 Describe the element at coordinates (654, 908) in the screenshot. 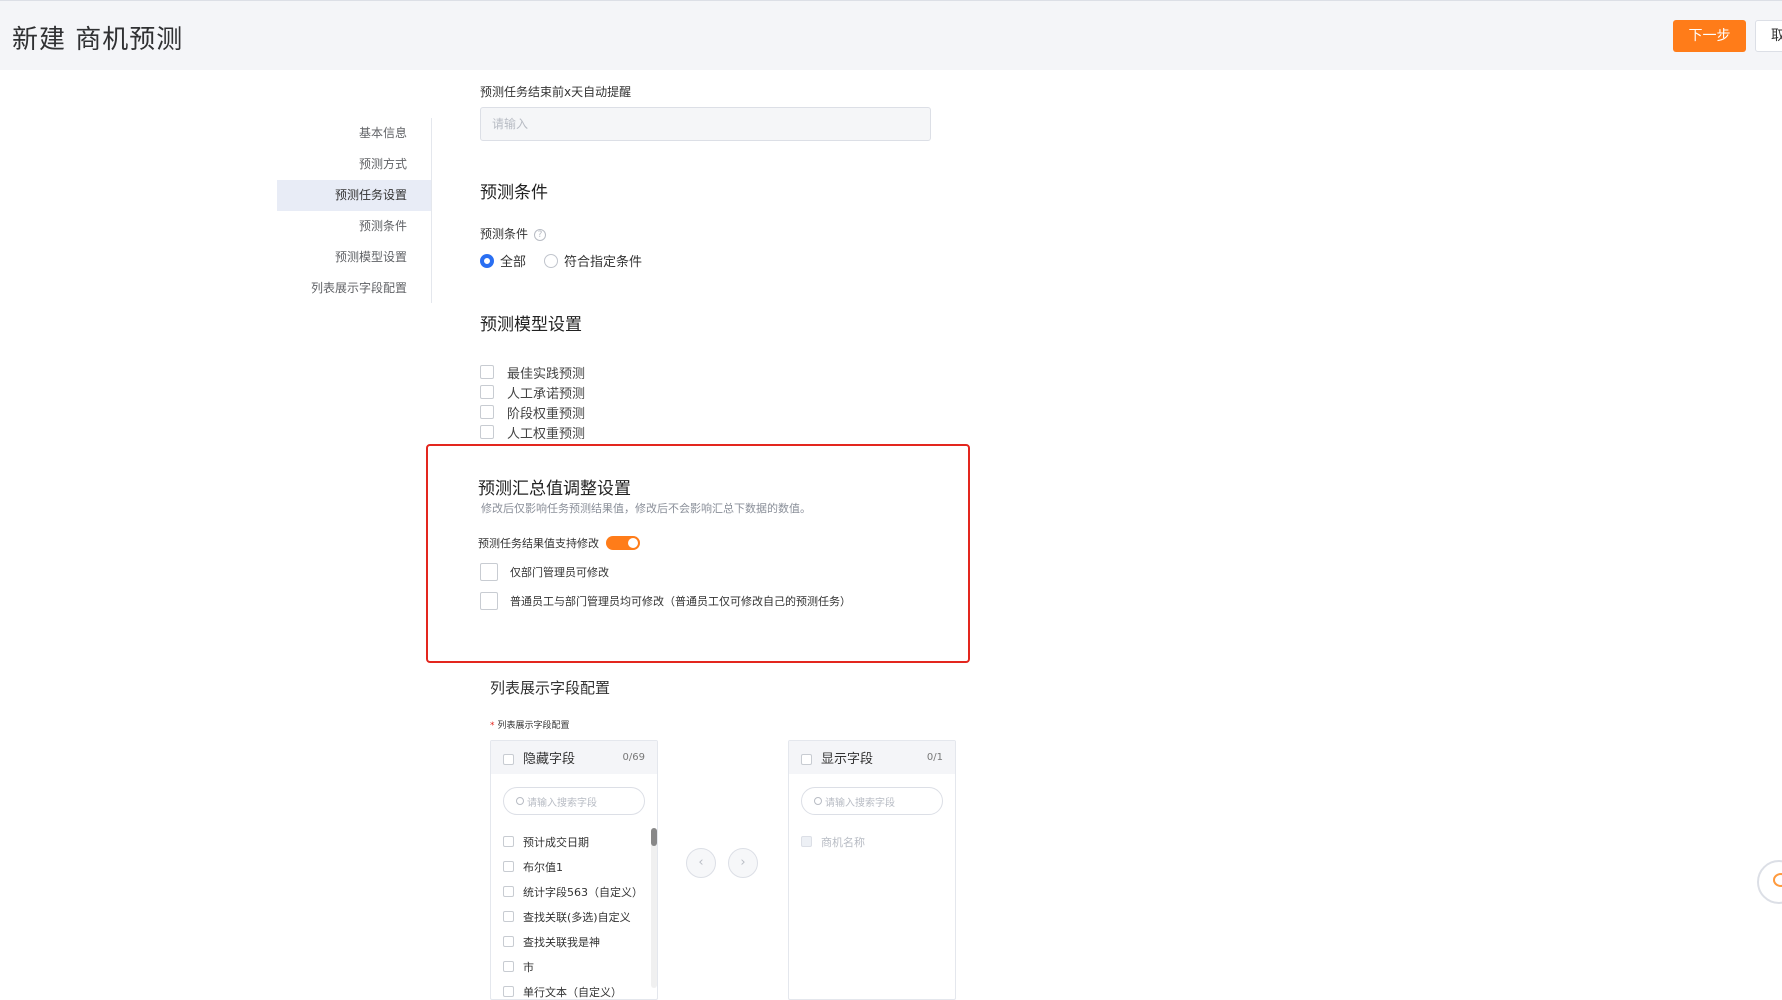

I see `hidden-list-scrollbar-track` at that location.